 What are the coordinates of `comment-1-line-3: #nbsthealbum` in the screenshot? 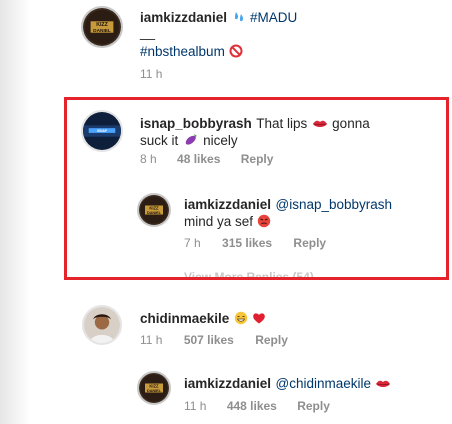 It's located at (191, 52).